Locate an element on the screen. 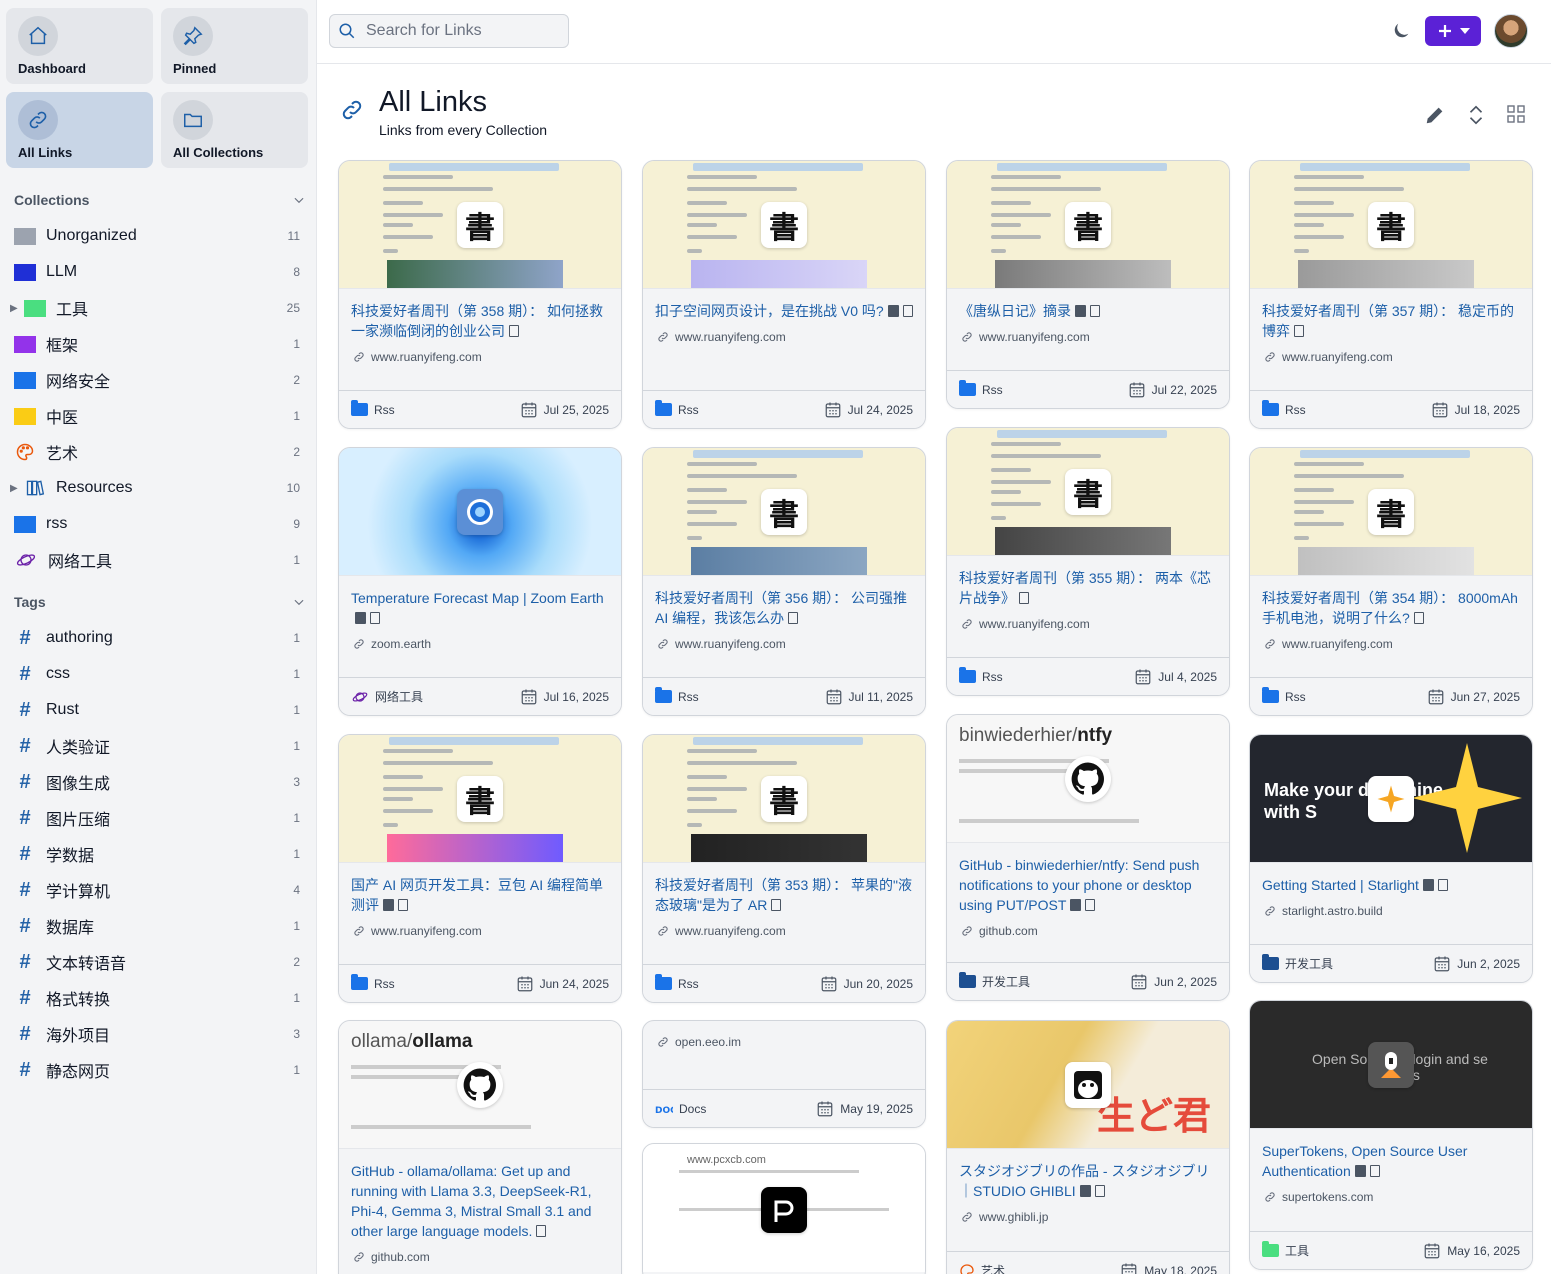 The width and height of the screenshot is (1551, 1274). search-input is located at coordinates (461, 31).